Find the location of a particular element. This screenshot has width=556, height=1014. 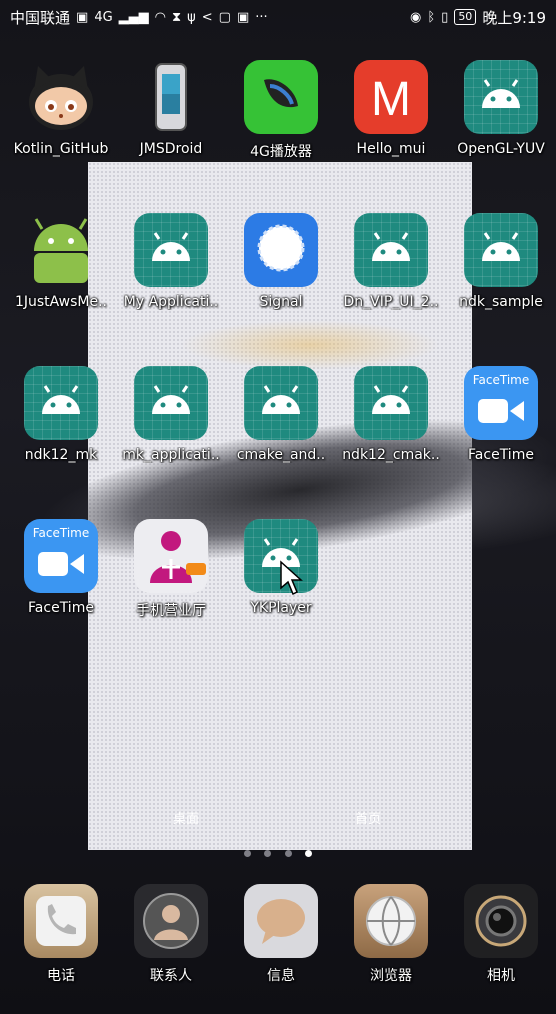

app-kotlin-github: Kotlin_GitHub is located at coordinates (61, 108).